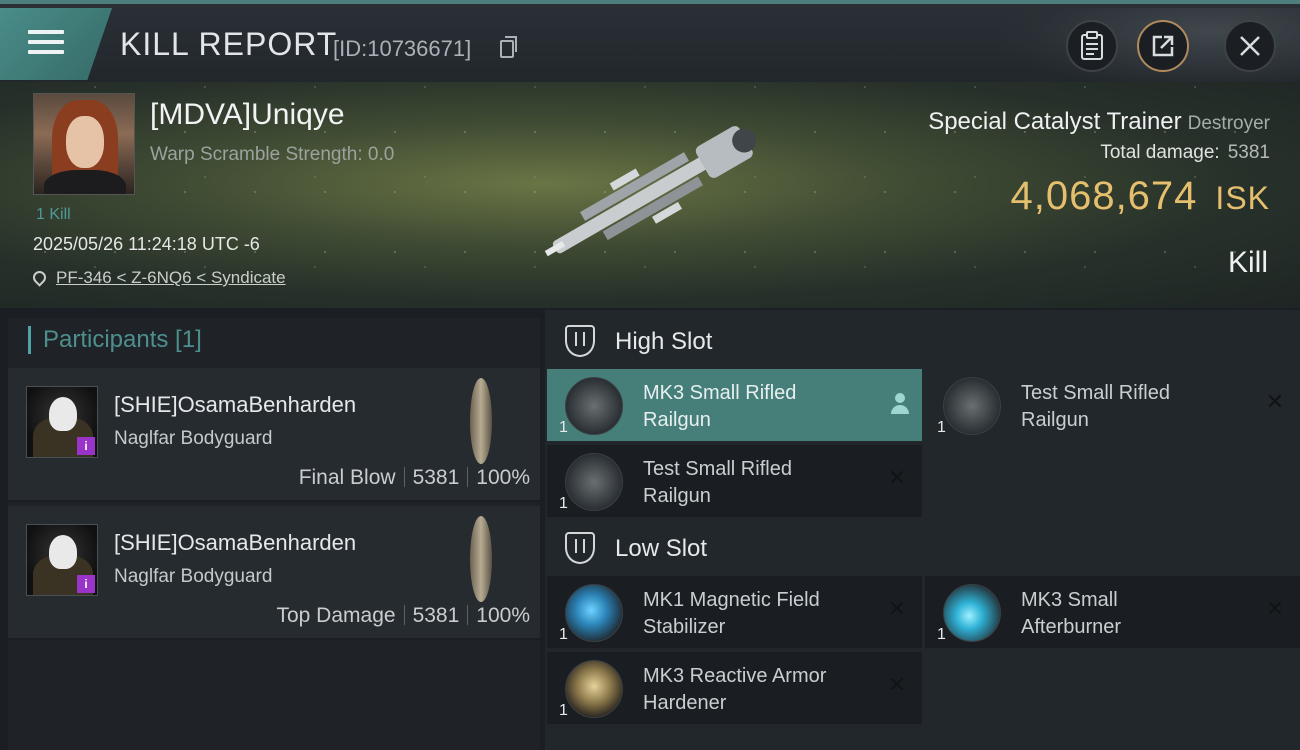  I want to click on kill-count: 1 Kill, so click(53, 214).